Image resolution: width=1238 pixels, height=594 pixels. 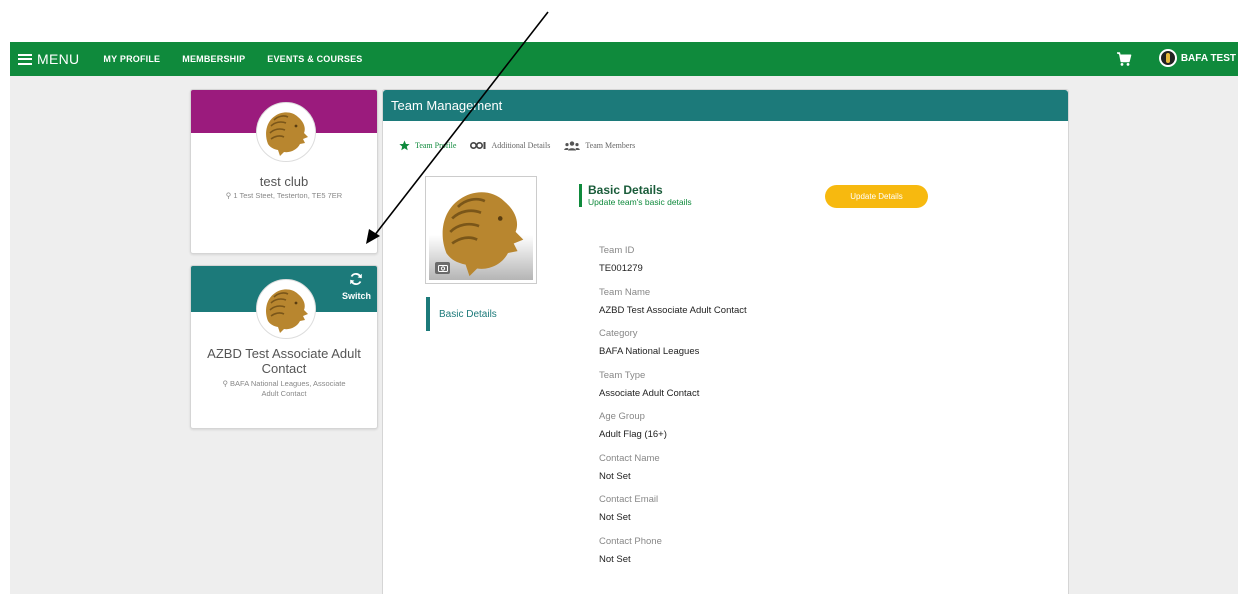 I want to click on field-value: AZBD Test Associate Adult Contact, so click(x=673, y=310).